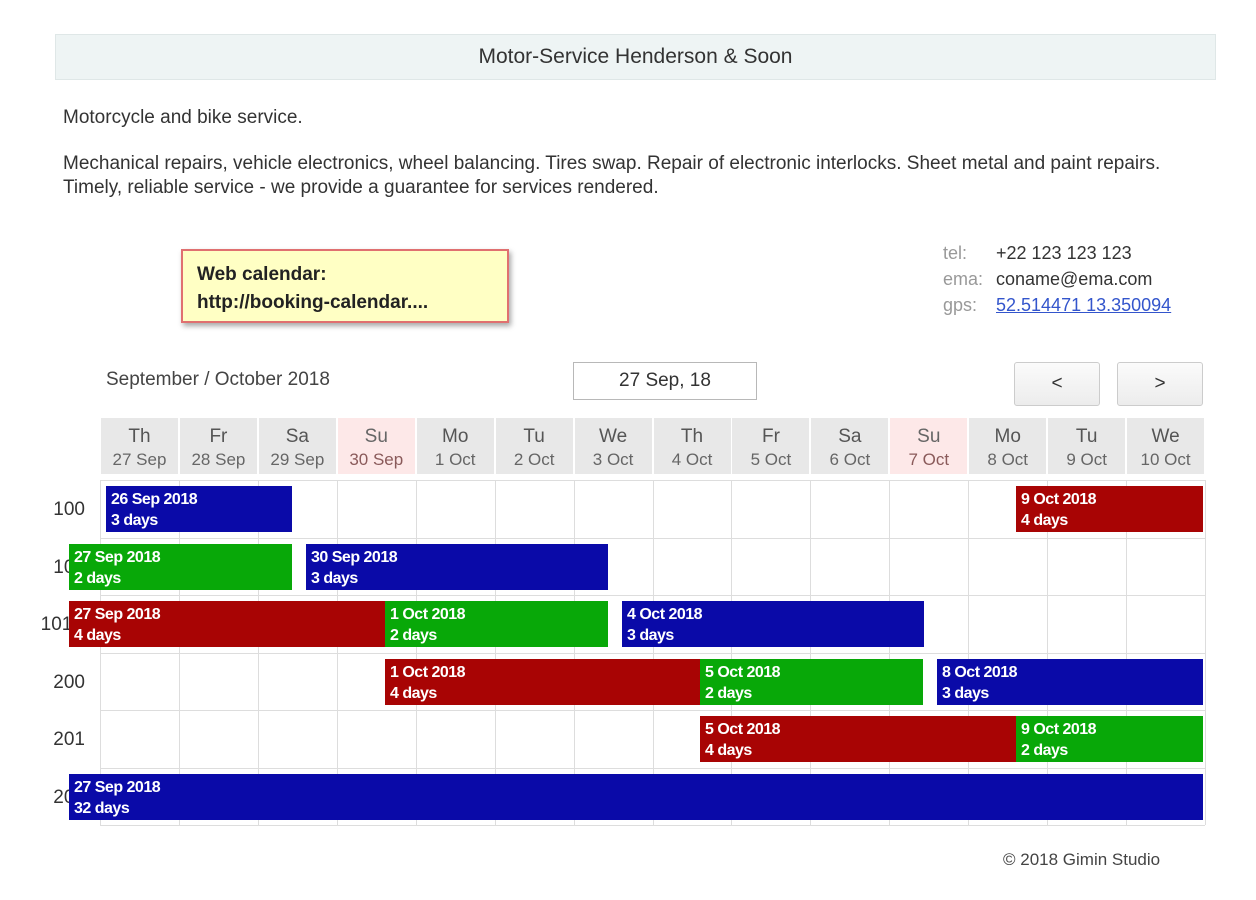 The image size is (1256, 900). I want to click on day-date: 3 Oct, so click(613, 459).